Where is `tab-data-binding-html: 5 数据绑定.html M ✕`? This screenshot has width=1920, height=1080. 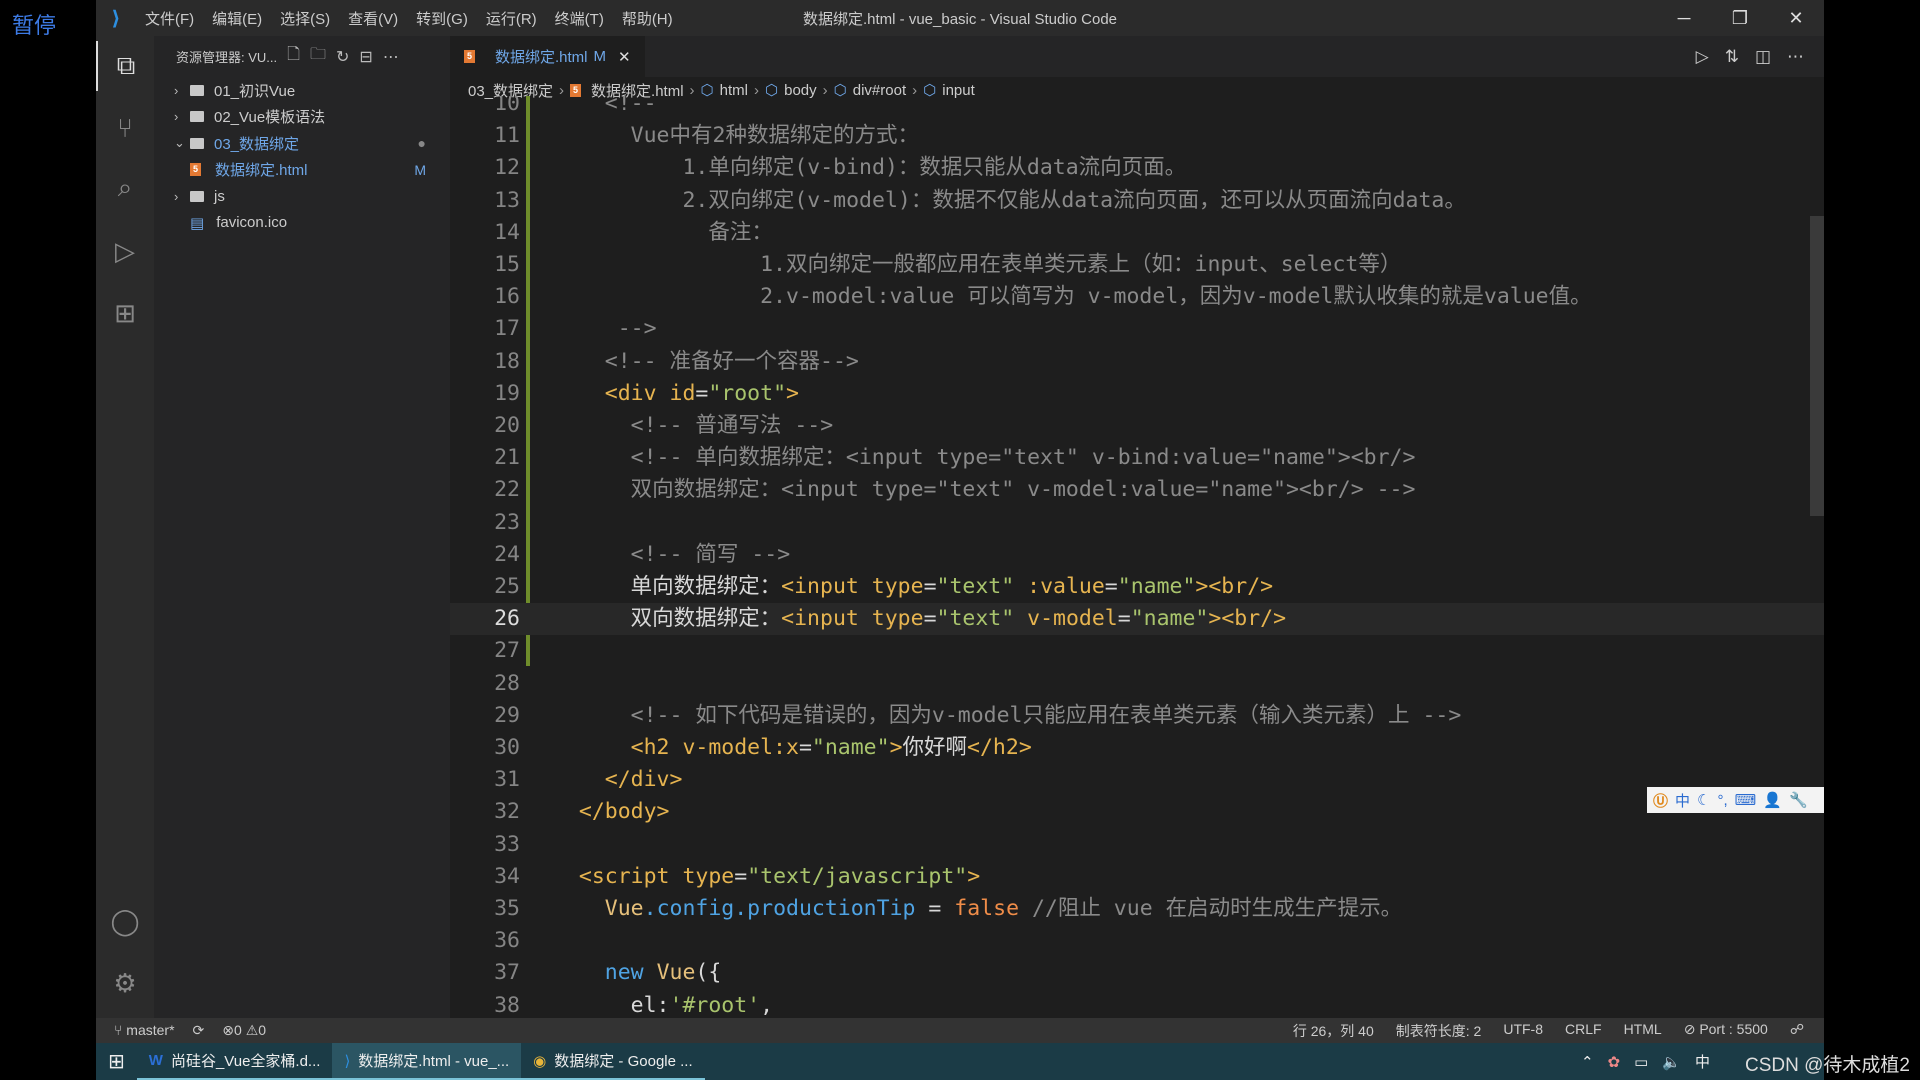
tab-data-binding-html: 5 数据绑定.html M ✕ is located at coordinates (547, 56).